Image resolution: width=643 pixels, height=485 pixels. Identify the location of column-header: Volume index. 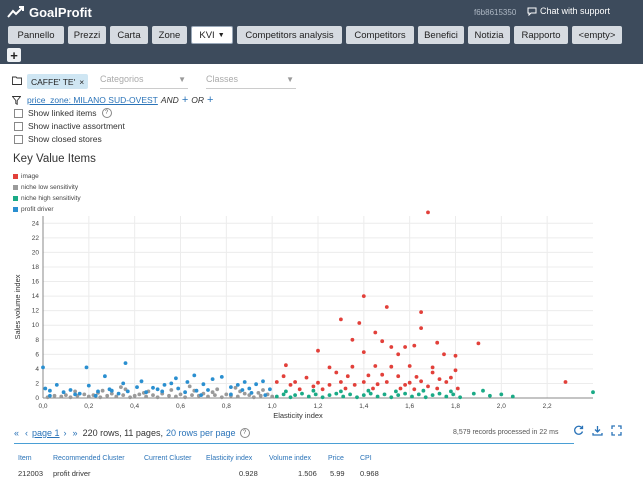
(290, 458).